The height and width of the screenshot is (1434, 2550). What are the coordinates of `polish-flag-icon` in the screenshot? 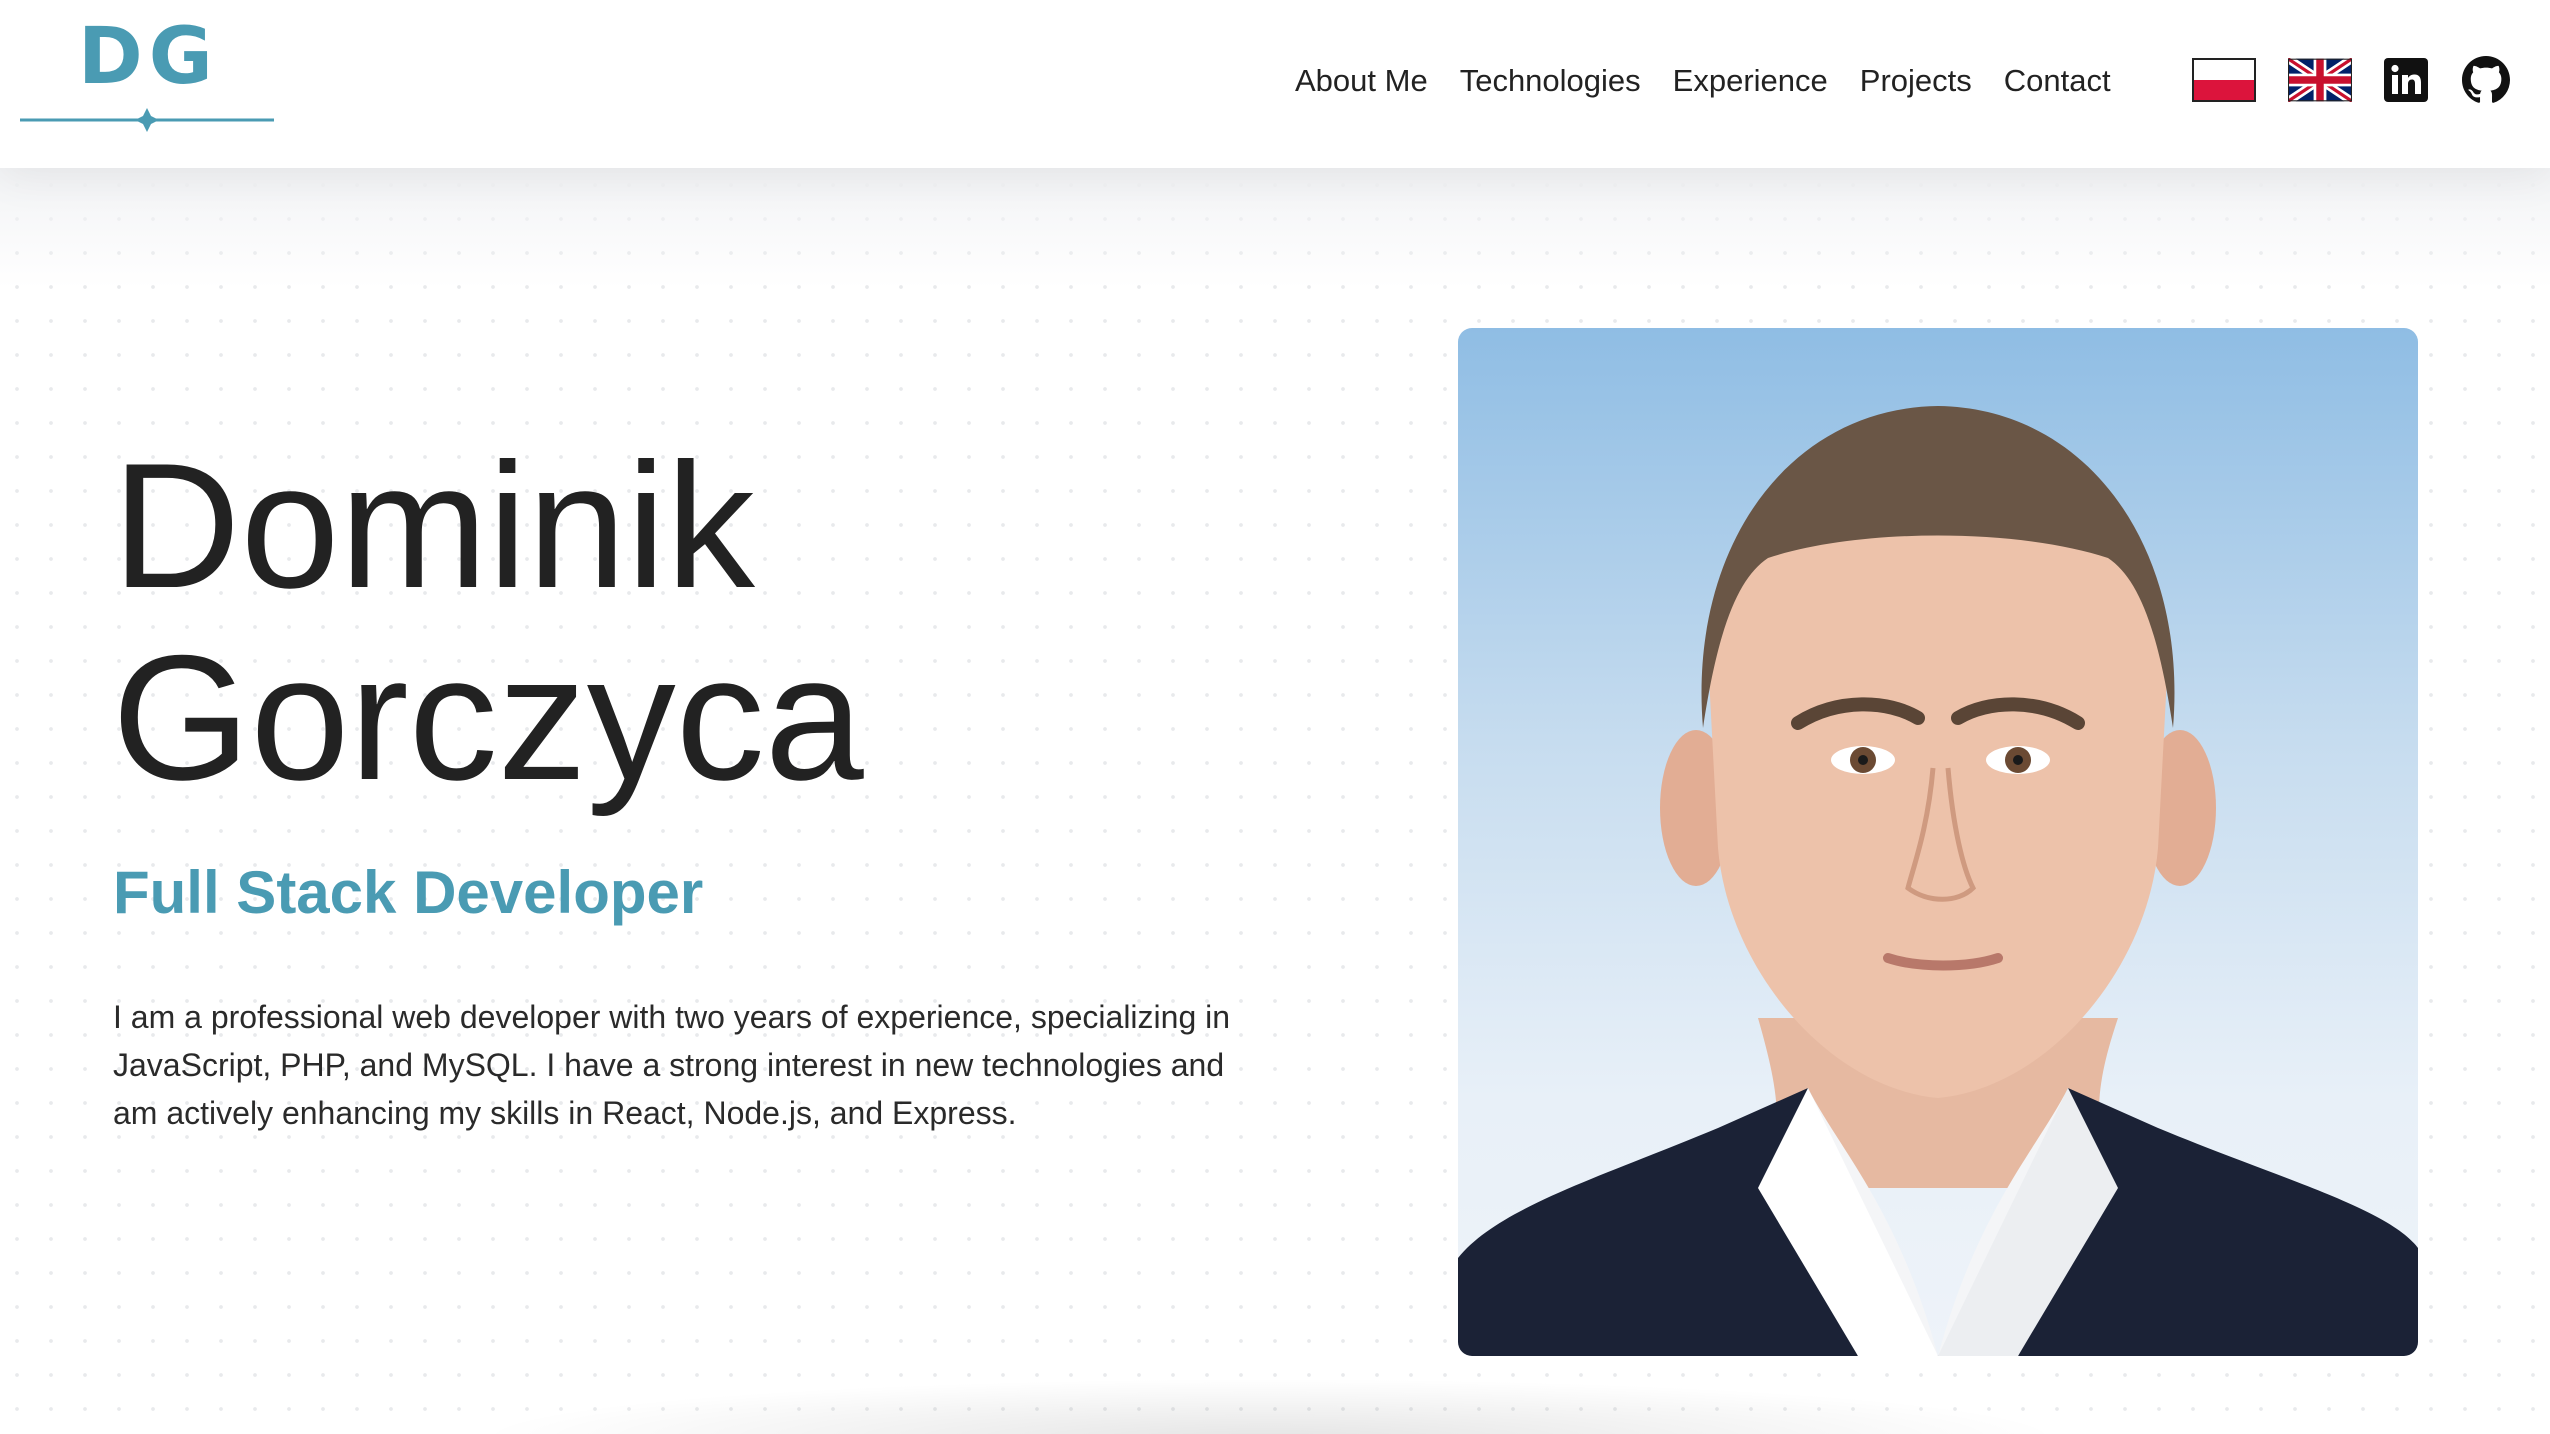 It's located at (2224, 80).